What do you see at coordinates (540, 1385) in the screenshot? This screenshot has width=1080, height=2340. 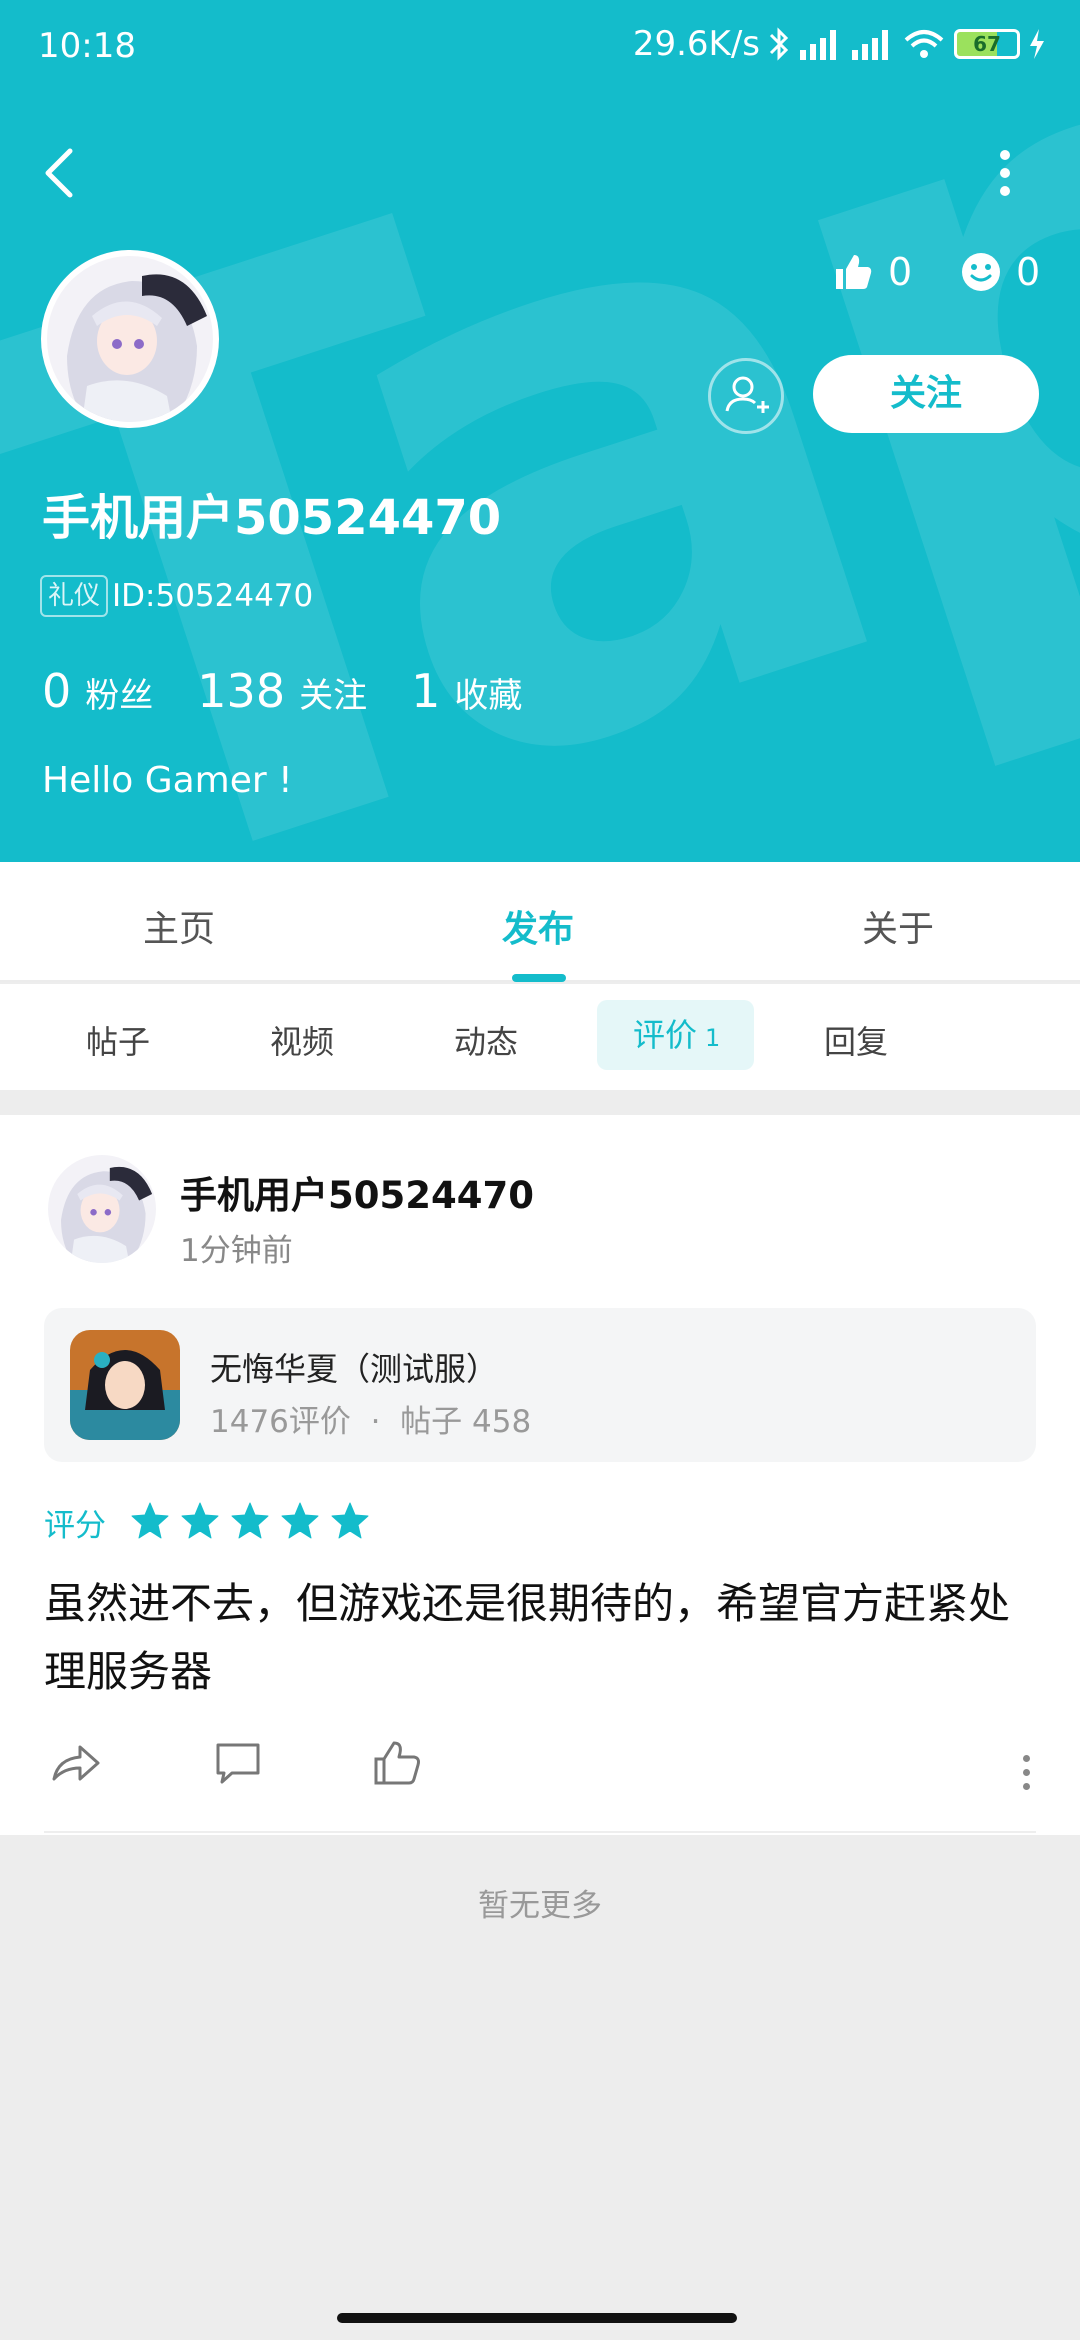 I see `game-info-box: 无悔华夏（测试服） 1476评价 · 帖子 458` at bounding box center [540, 1385].